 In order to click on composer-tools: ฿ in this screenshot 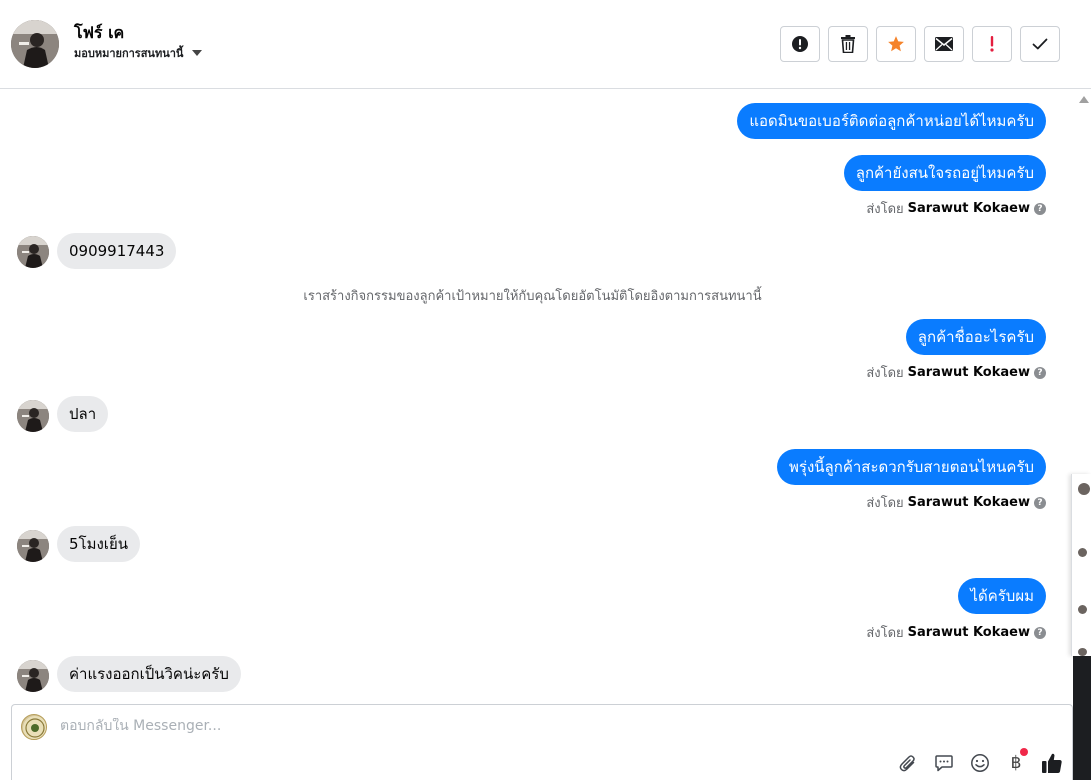, I will do `click(980, 761)`.